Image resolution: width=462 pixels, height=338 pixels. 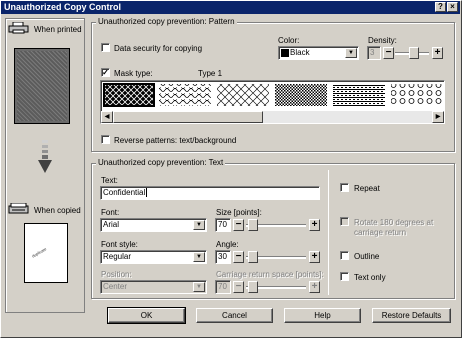 What do you see at coordinates (367, 188) in the screenshot?
I see `repeat-label: Repeat` at bounding box center [367, 188].